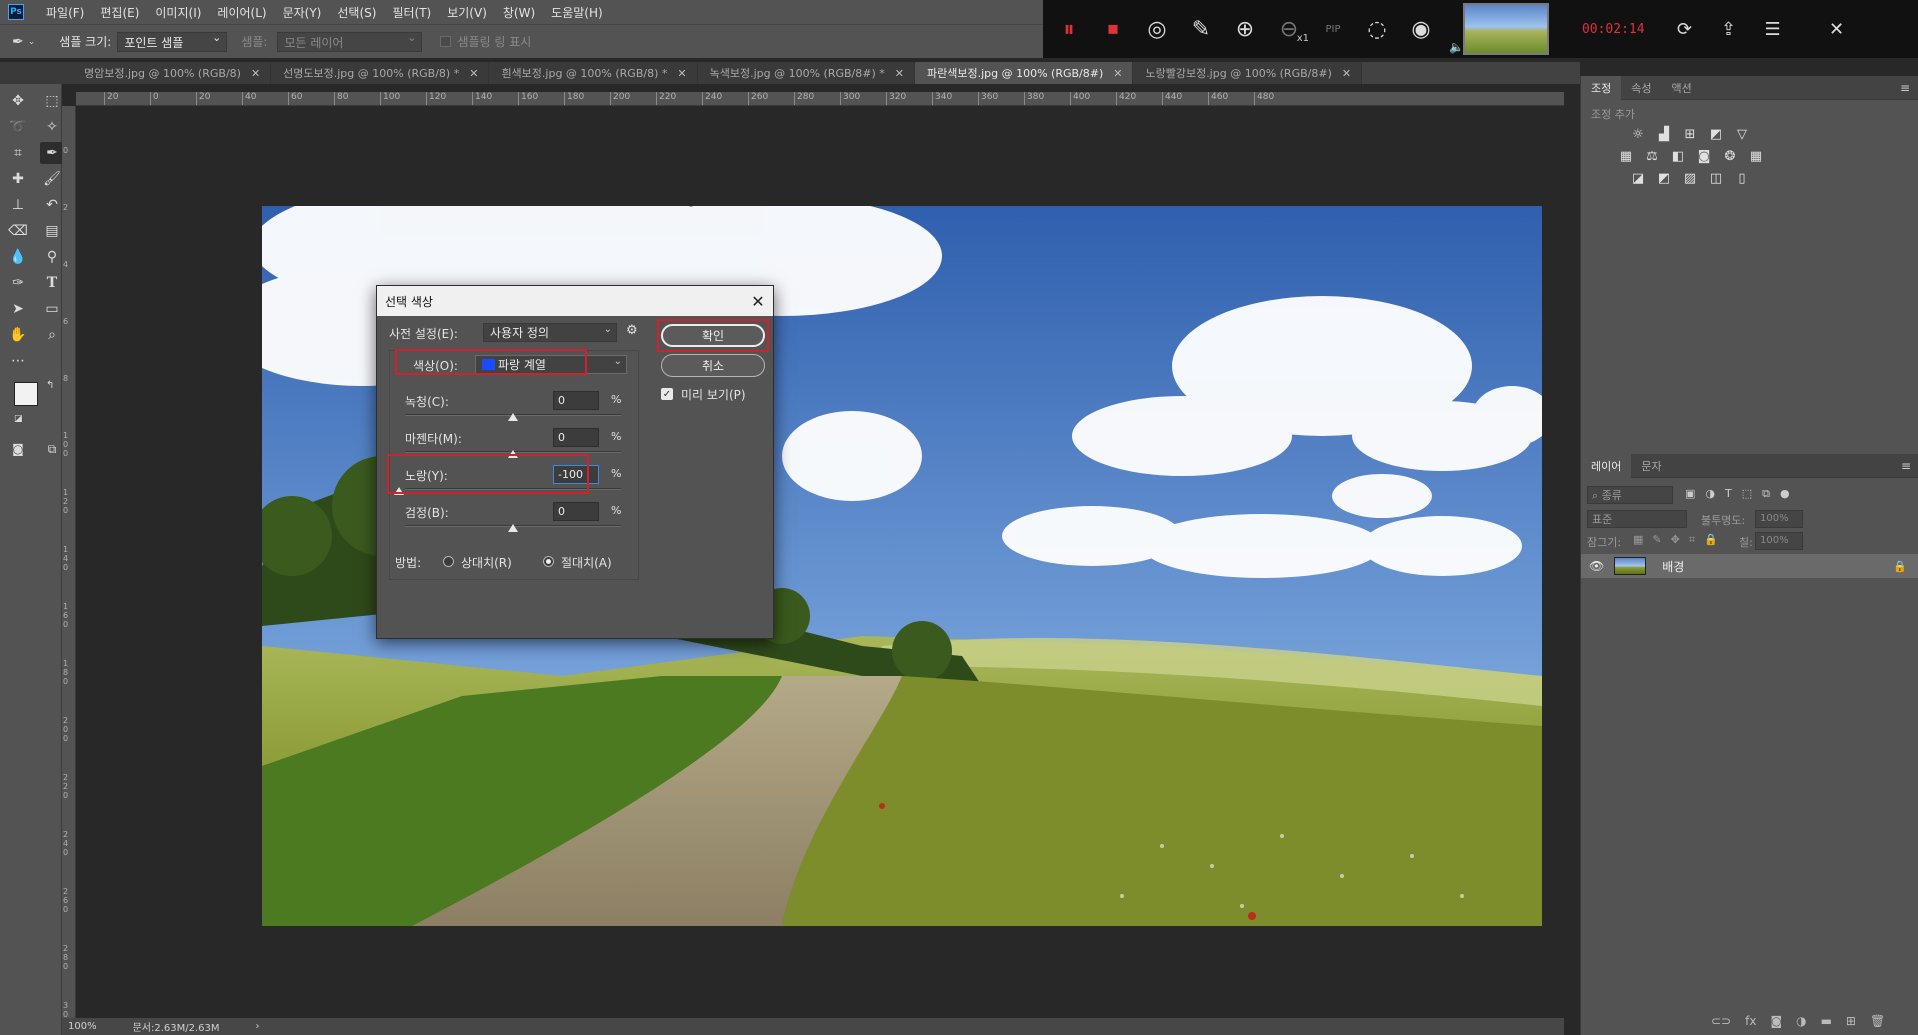 This screenshot has width=1918, height=1035. Describe the element at coordinates (18, 42) in the screenshot. I see `eyedropper-icon: ✒` at that location.